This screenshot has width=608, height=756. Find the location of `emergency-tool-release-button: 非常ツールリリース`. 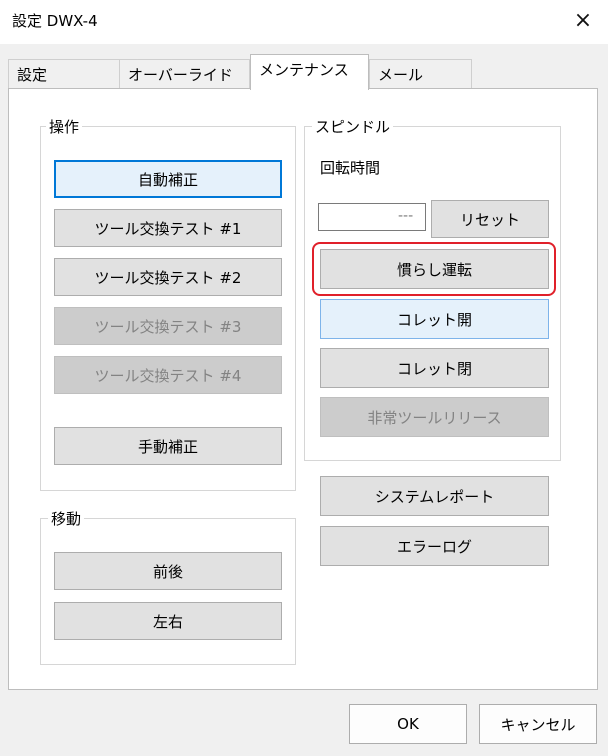

emergency-tool-release-button: 非常ツールリリース is located at coordinates (434, 417).